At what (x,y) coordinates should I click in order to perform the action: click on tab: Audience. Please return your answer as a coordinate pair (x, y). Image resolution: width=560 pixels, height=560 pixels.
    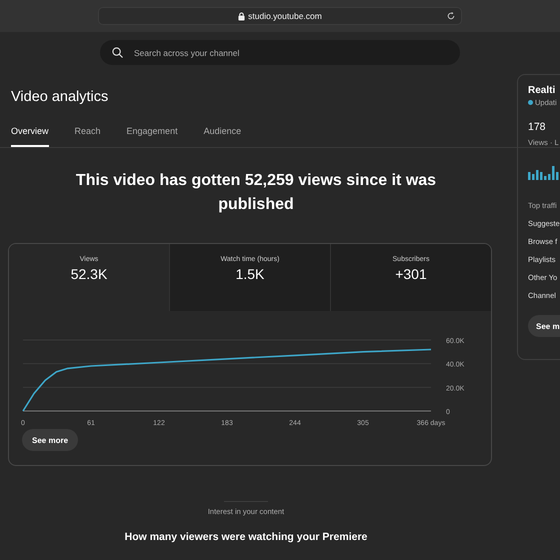
    Looking at the image, I should click on (223, 136).